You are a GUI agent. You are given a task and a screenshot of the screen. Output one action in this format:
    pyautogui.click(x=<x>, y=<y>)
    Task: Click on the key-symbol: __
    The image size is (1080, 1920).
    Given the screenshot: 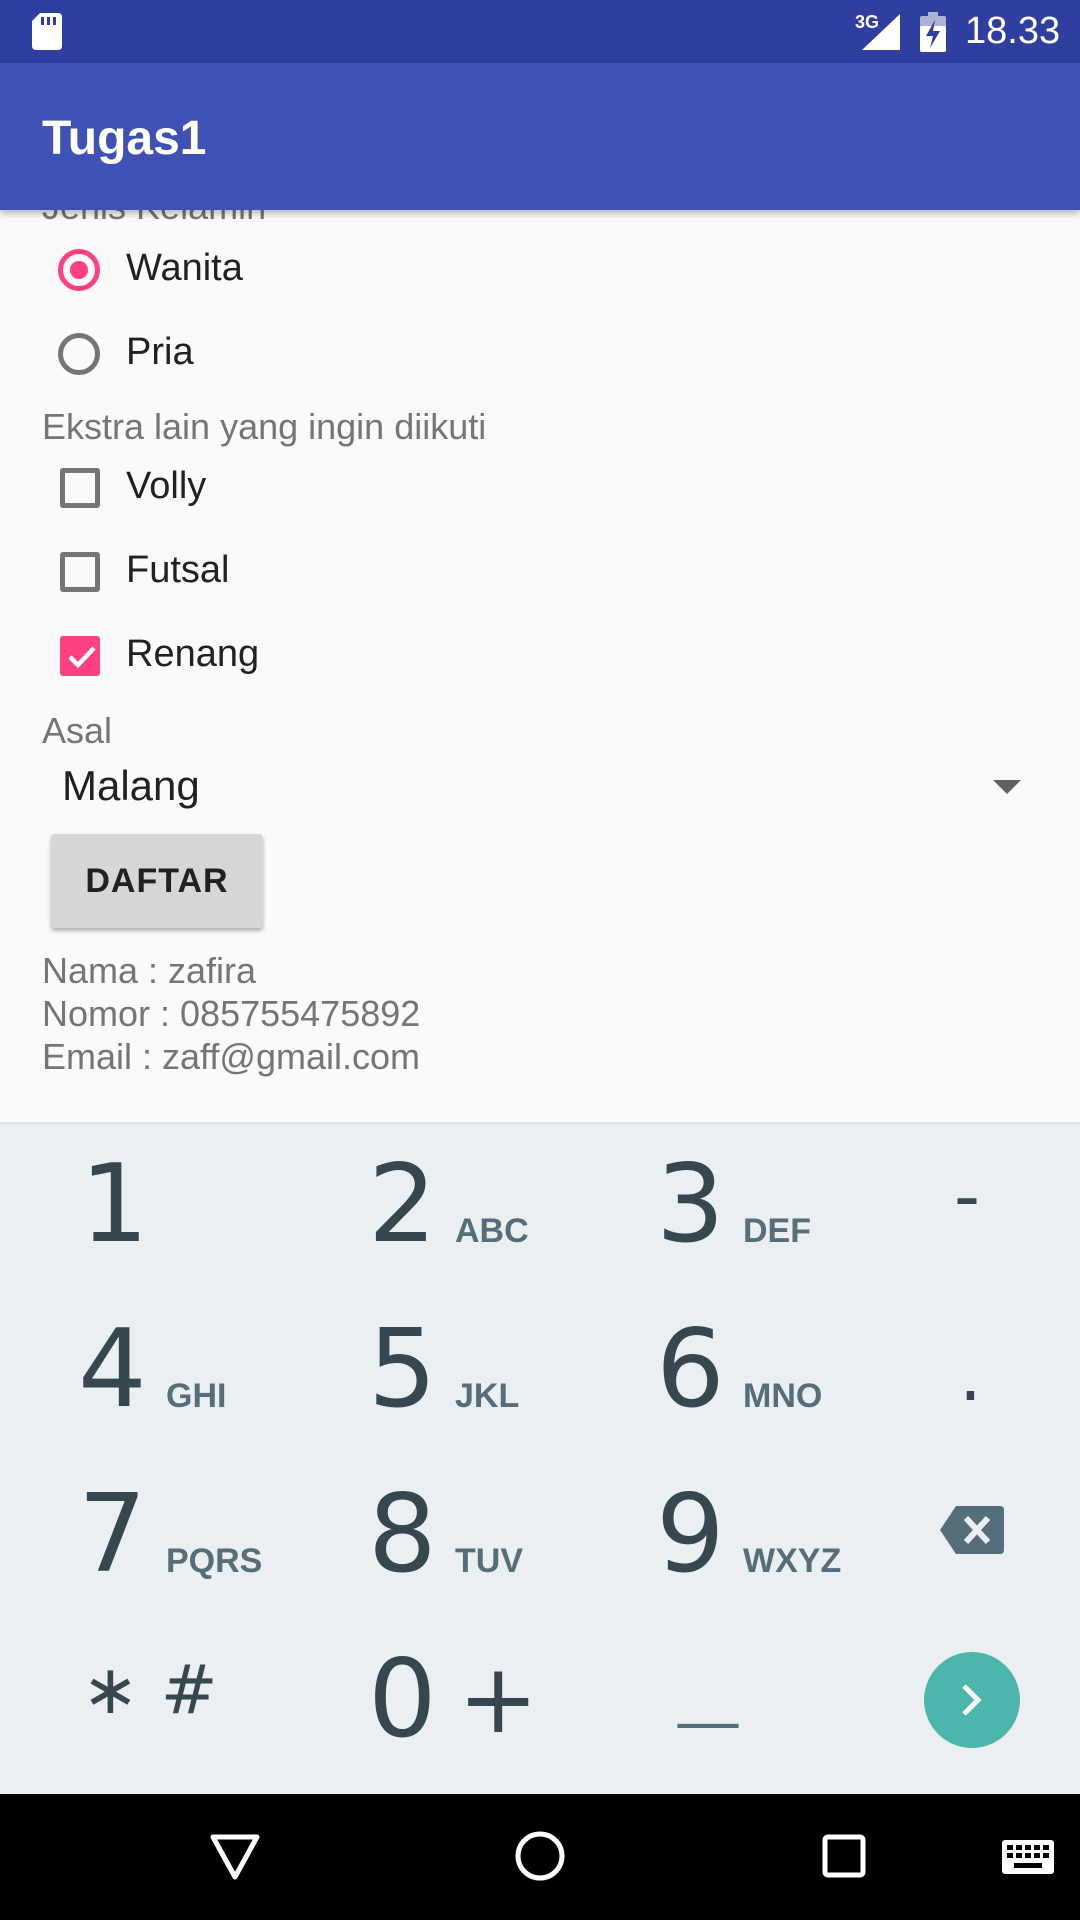 What is the action you would take?
    pyautogui.click(x=708, y=1694)
    